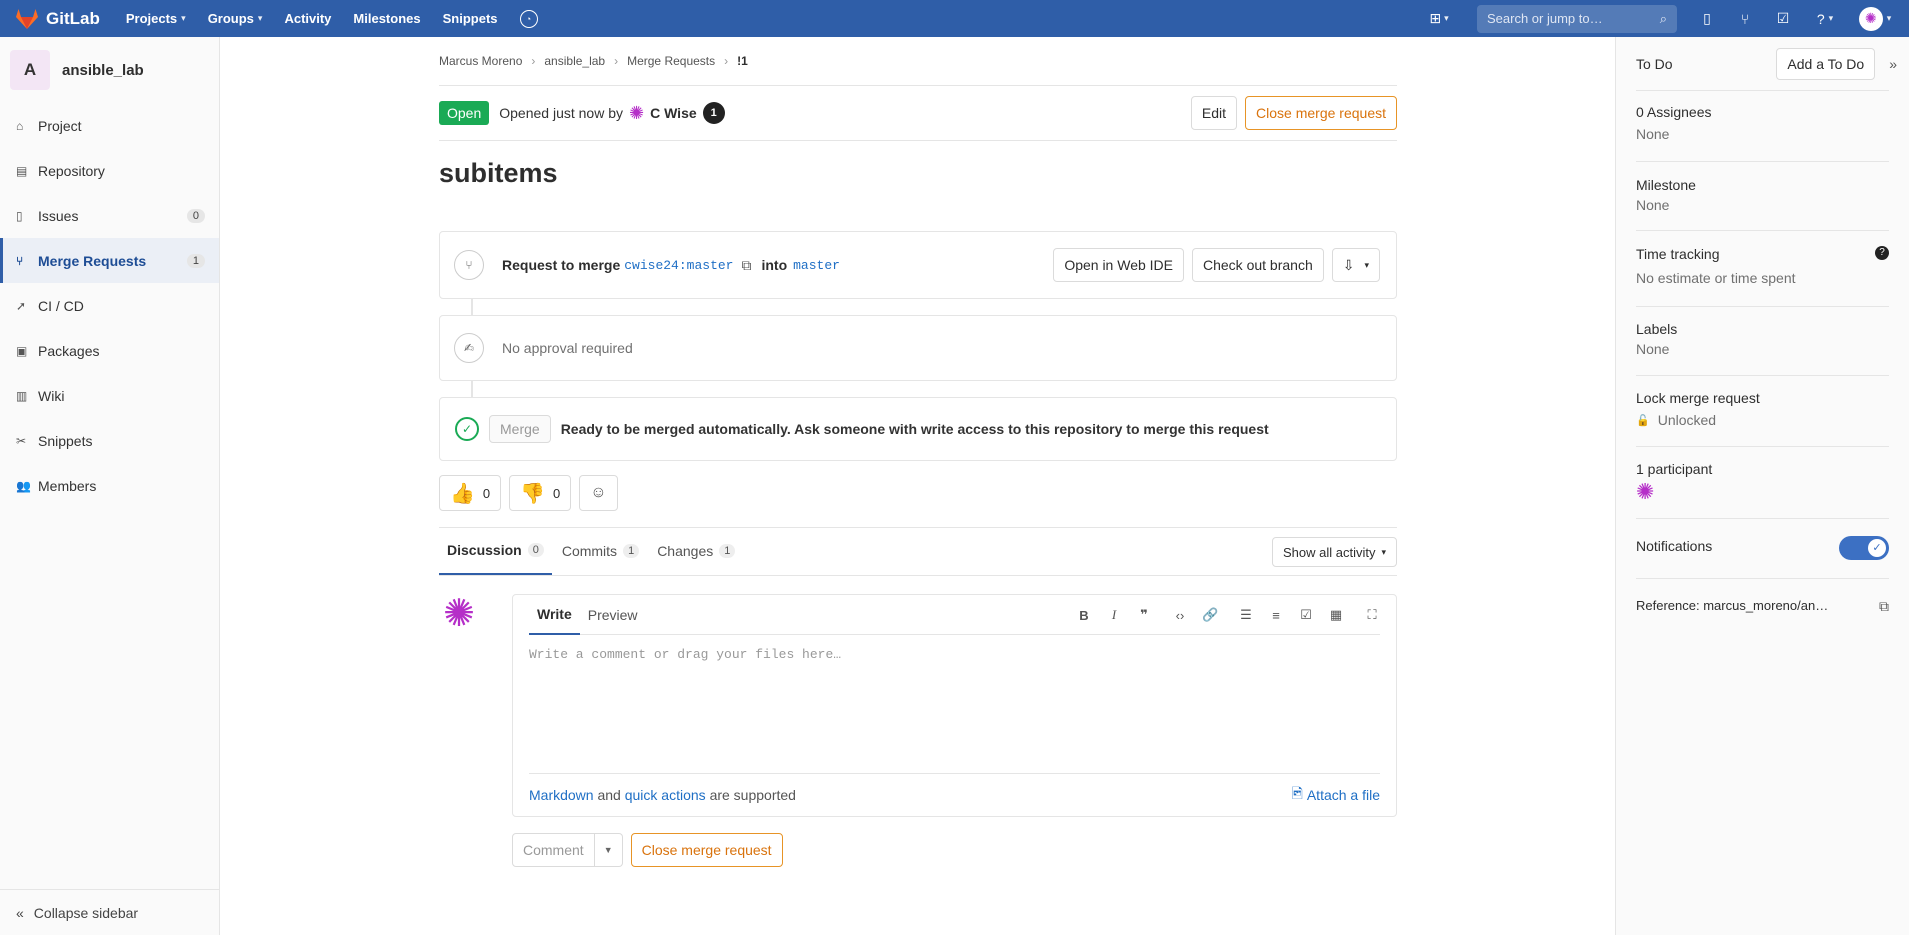 The height and width of the screenshot is (935, 1909). I want to click on package-icon: ▣, so click(22, 350).